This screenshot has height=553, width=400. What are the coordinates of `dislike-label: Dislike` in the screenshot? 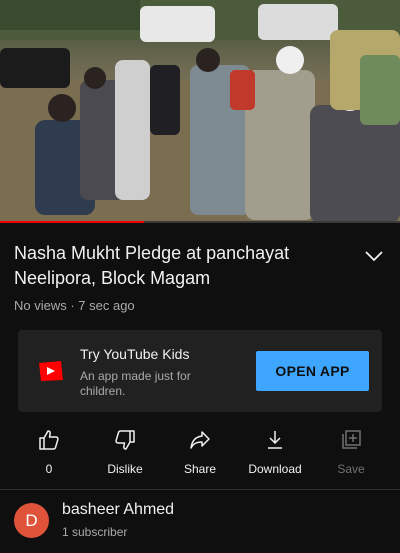 It's located at (125, 469).